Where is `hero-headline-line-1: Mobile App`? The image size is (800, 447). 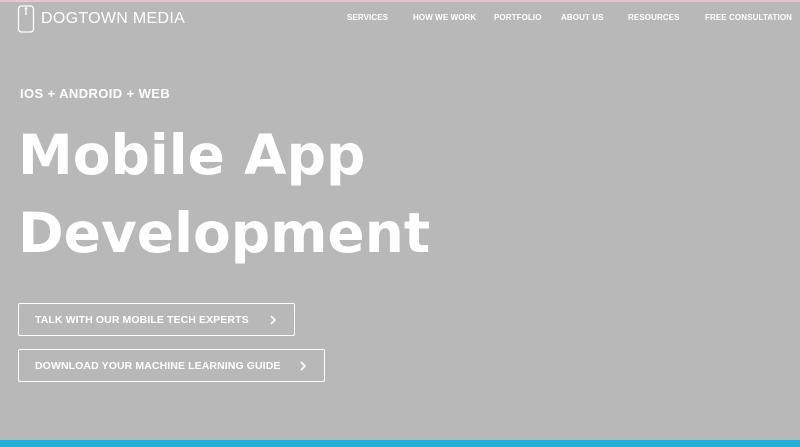 hero-headline-line-1: Mobile App is located at coordinates (192, 155).